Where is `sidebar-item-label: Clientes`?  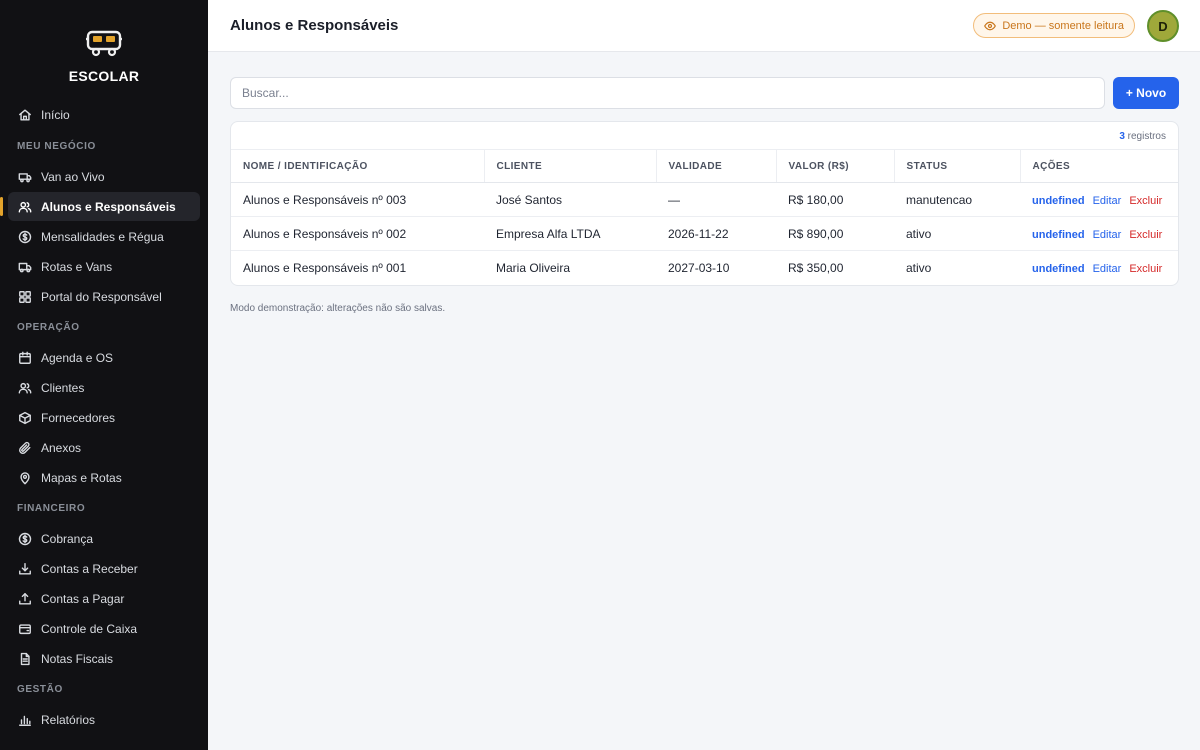 sidebar-item-label: Clientes is located at coordinates (63, 387).